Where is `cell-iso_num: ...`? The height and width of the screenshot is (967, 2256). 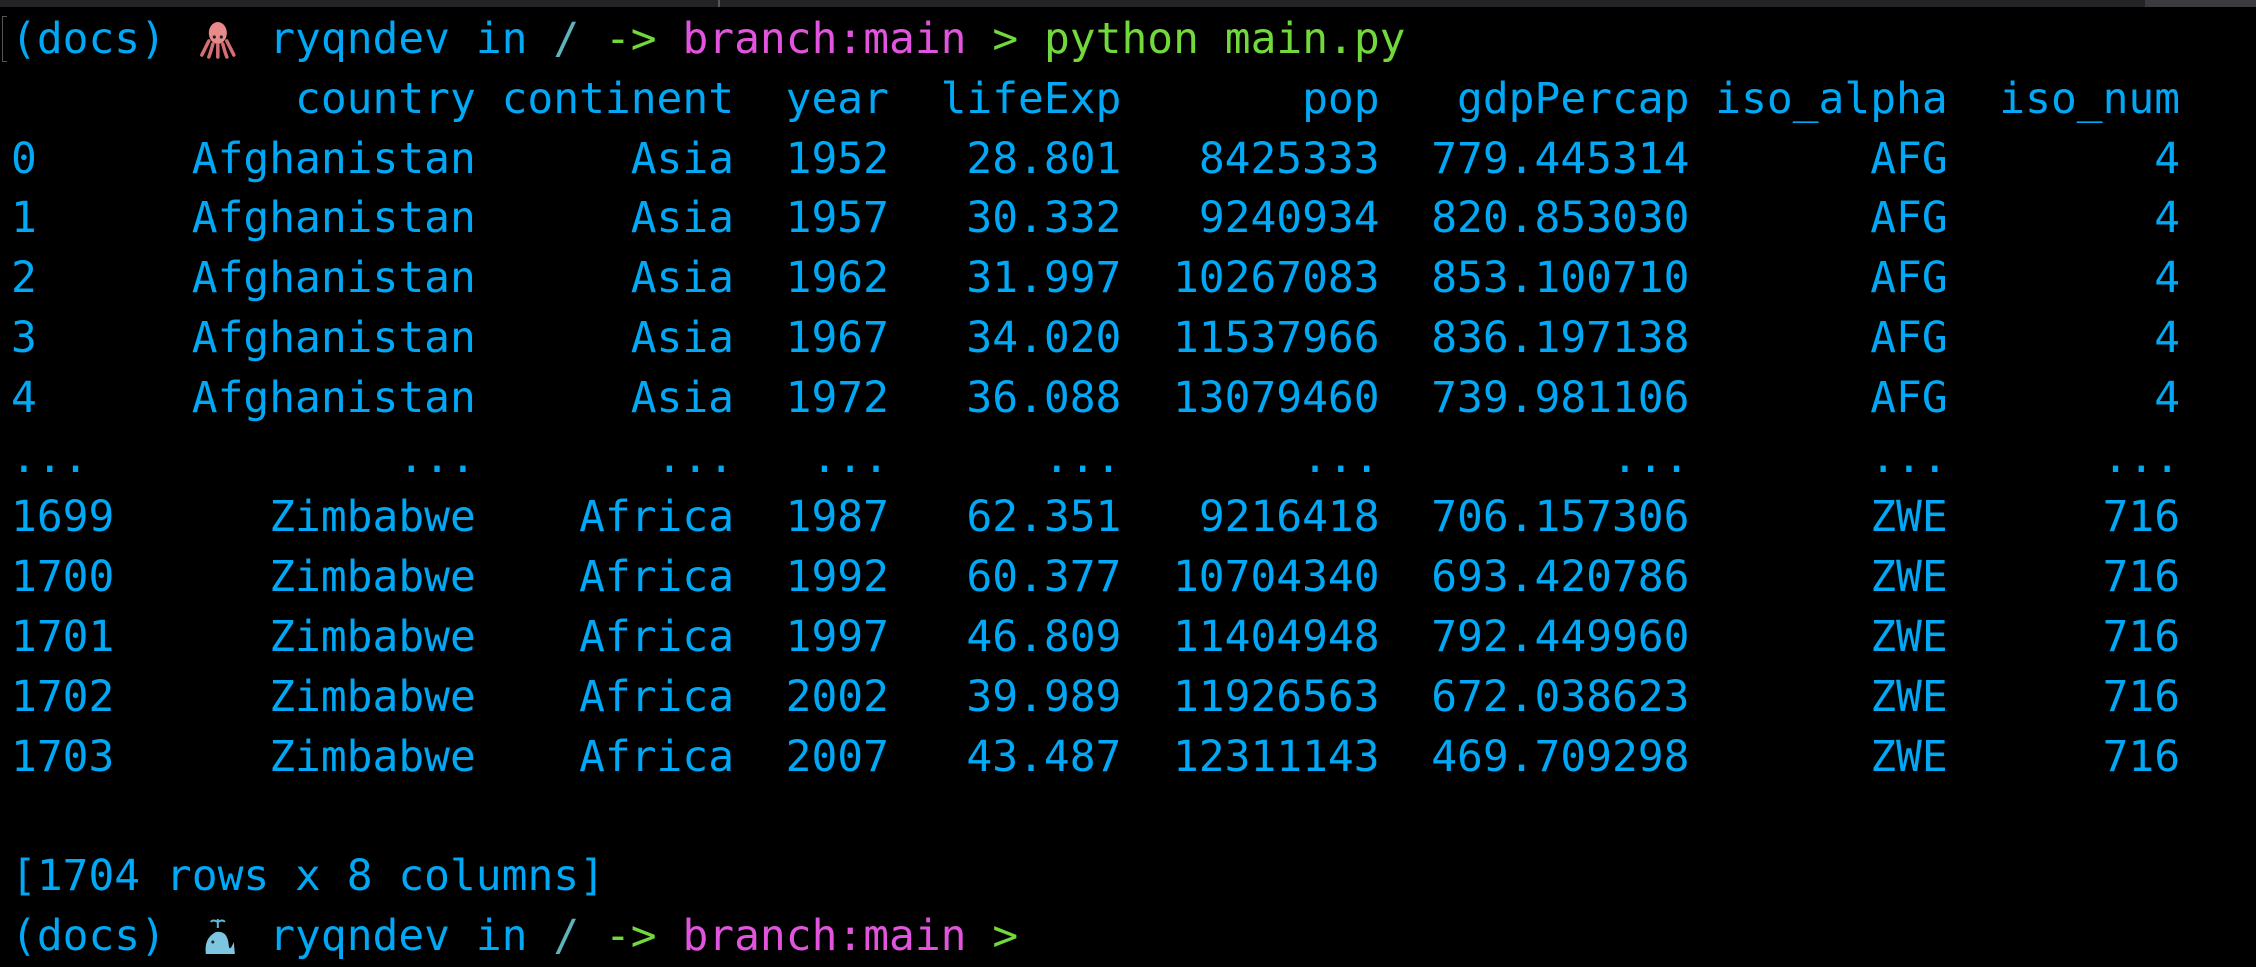
cell-iso_num: ... is located at coordinates (2141, 457).